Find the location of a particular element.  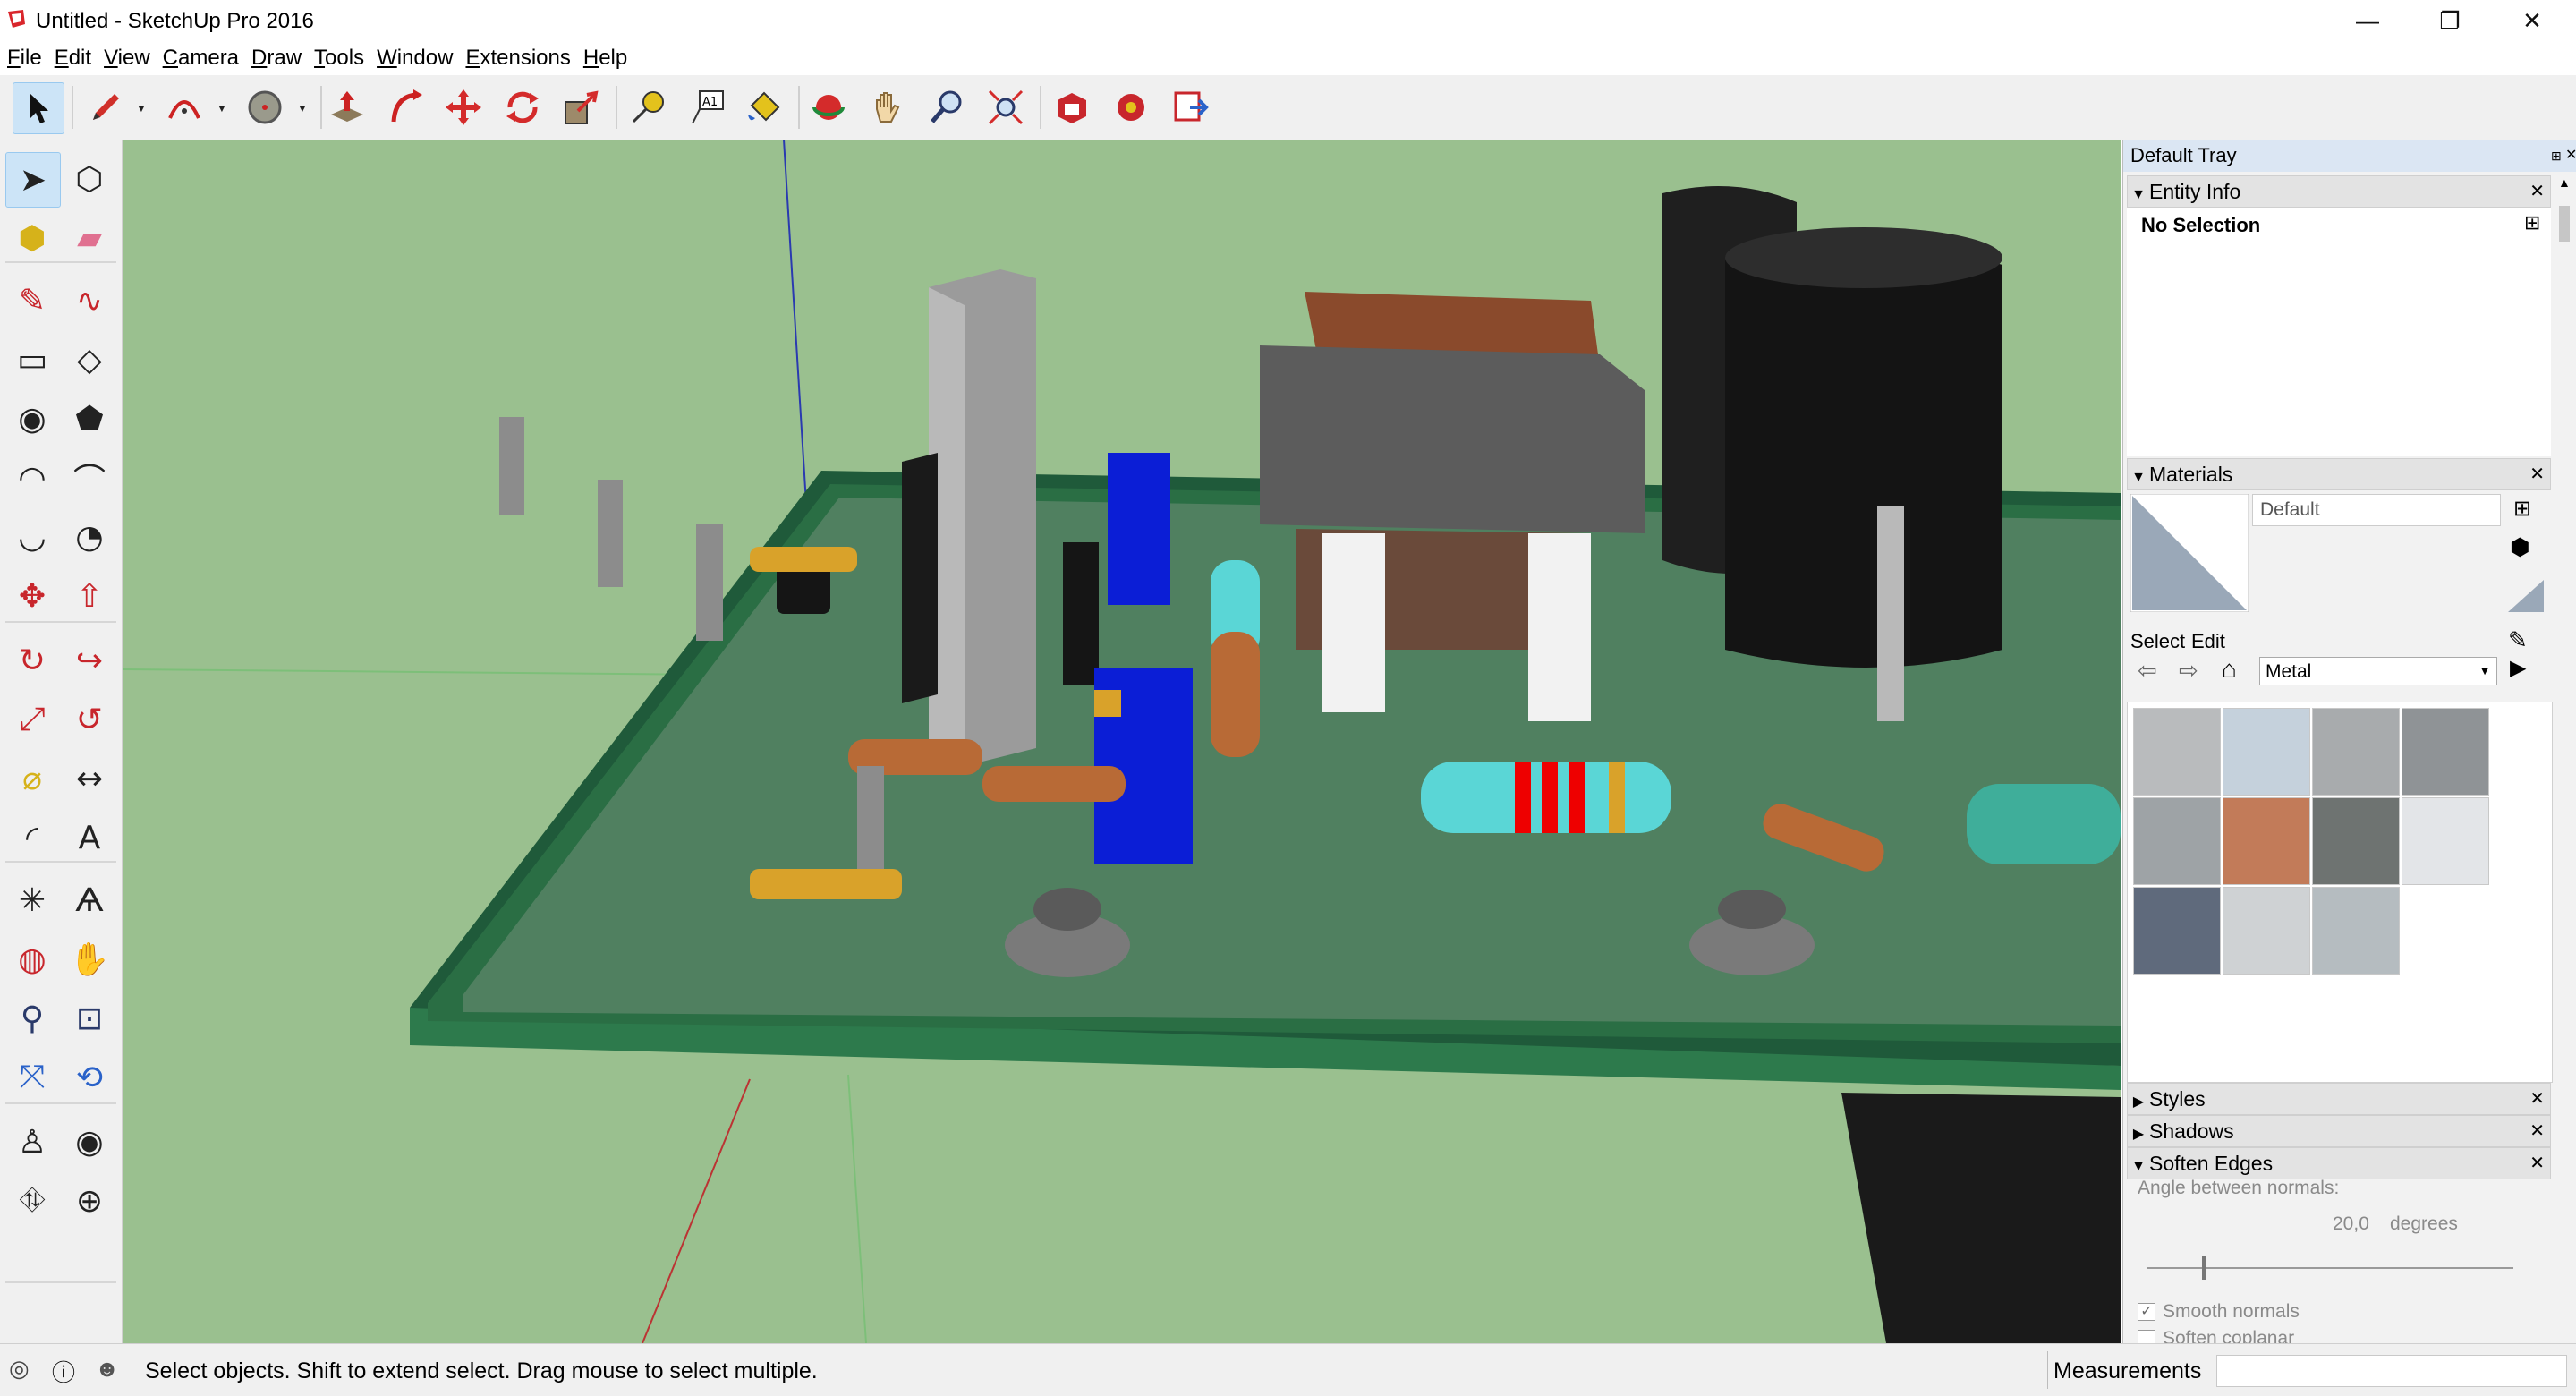

zoom-tool-button is located at coordinates (947, 107).